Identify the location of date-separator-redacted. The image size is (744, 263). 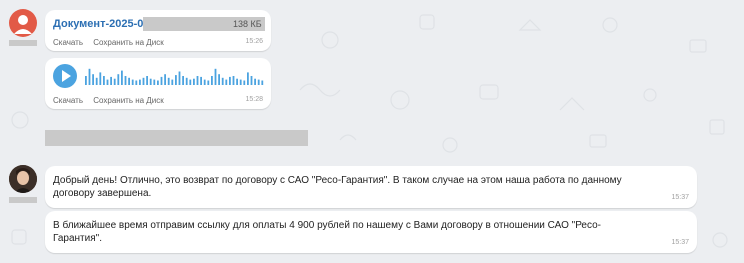
(176, 138).